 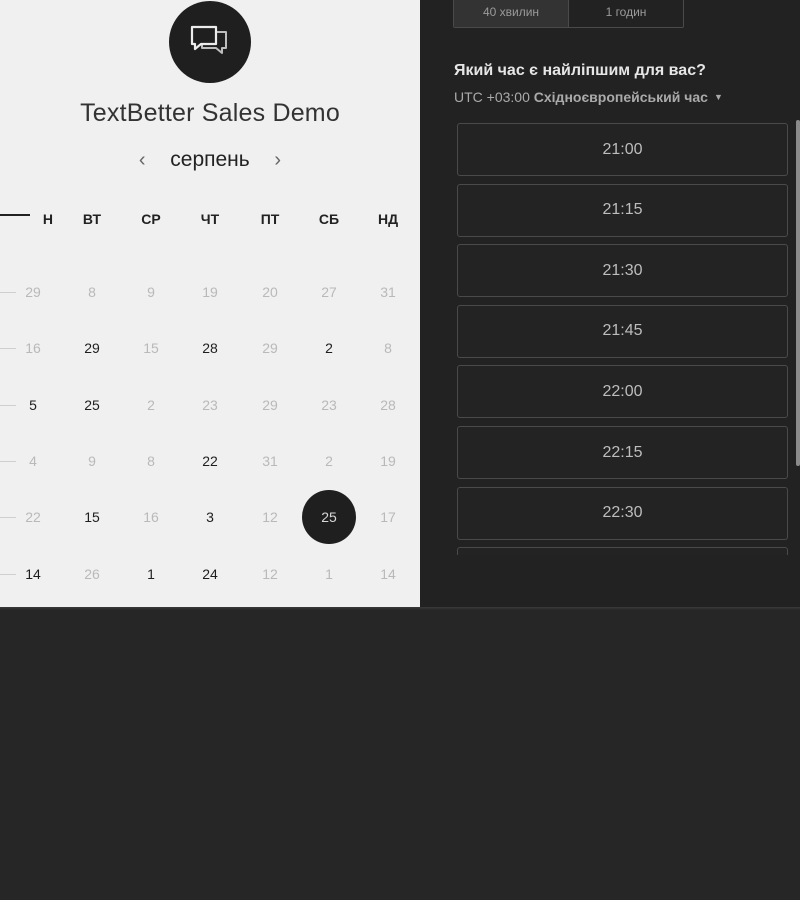 What do you see at coordinates (492, 97) in the screenshot?
I see `timezone-offset: UTC +03:00` at bounding box center [492, 97].